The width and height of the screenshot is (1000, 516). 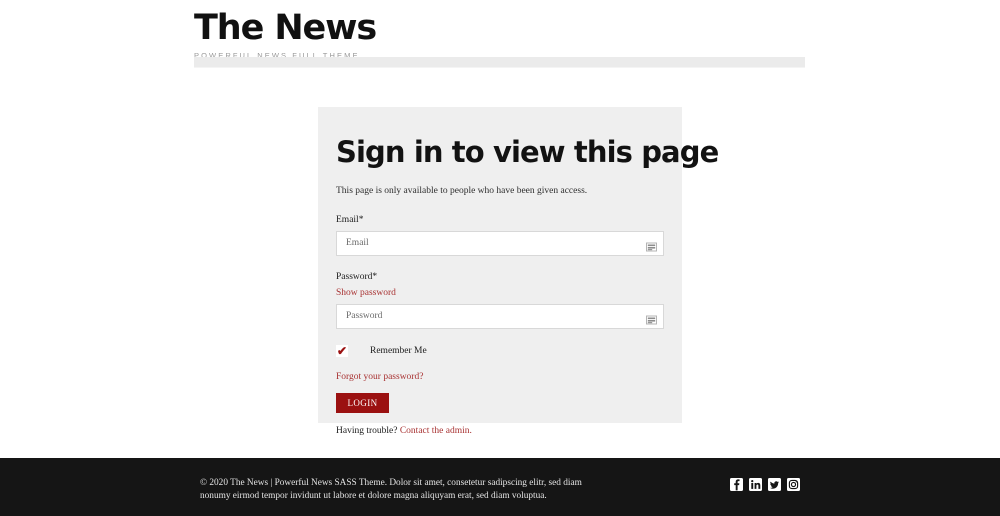 What do you see at coordinates (398, 350) in the screenshot?
I see `remember-me-label: Remember Me` at bounding box center [398, 350].